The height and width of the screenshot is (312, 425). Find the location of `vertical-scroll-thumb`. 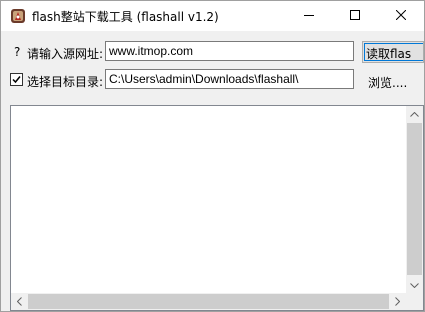

vertical-scroll-thumb is located at coordinates (414, 199).